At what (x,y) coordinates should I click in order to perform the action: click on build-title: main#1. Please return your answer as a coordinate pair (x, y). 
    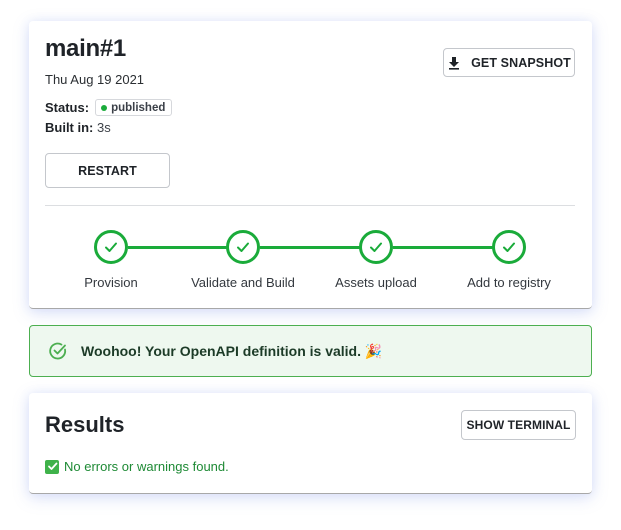
    Looking at the image, I should click on (85, 48).